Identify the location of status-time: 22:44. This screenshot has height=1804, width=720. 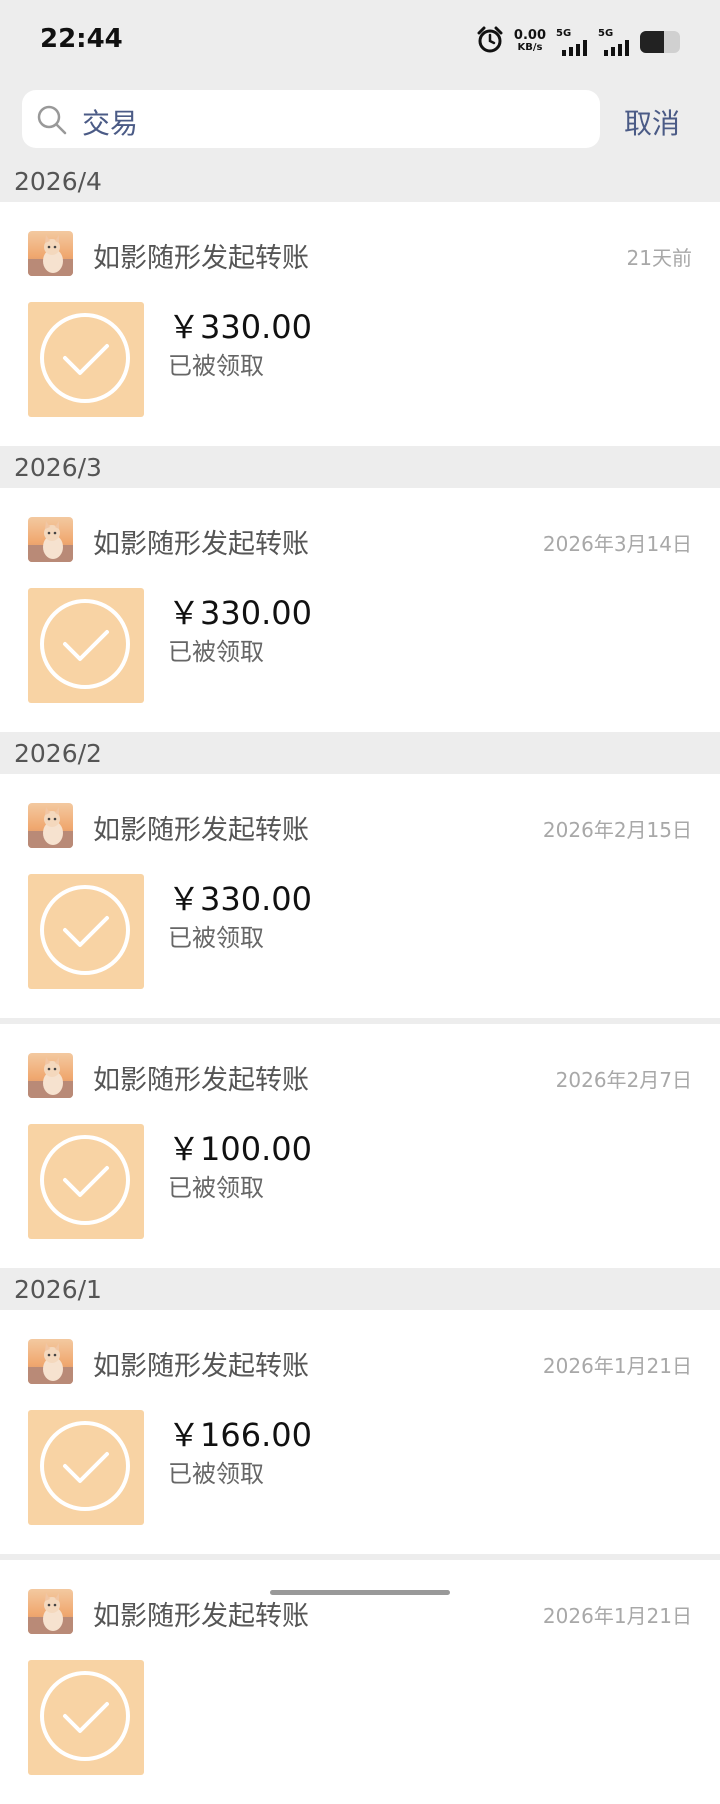
(81, 39).